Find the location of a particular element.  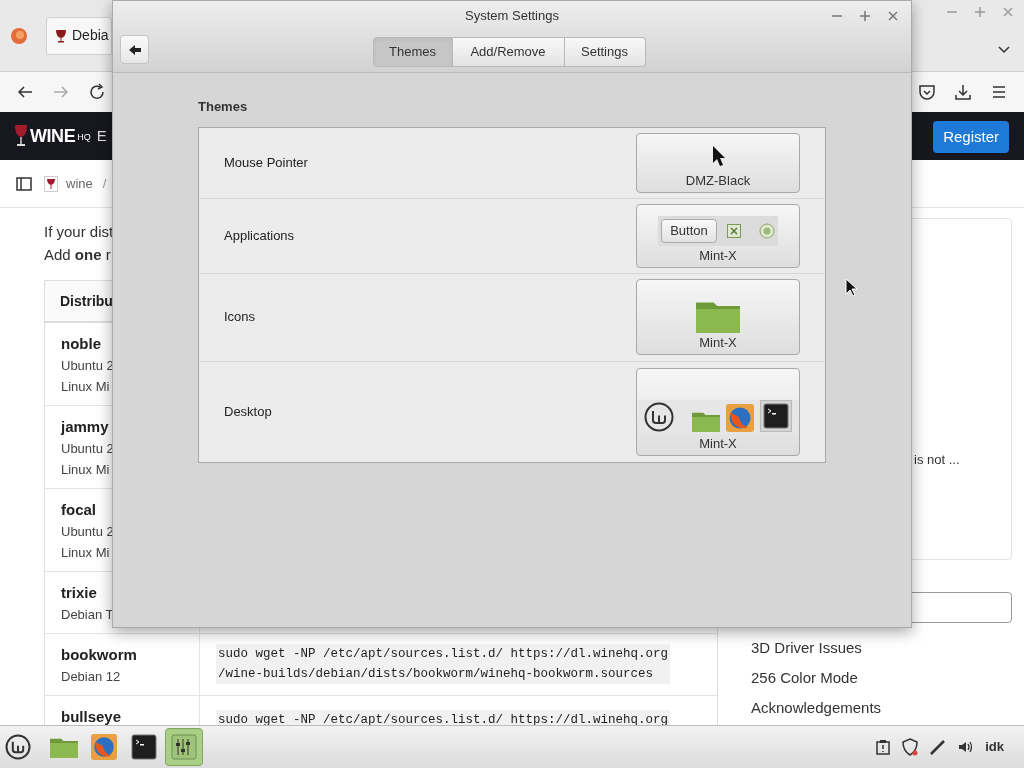

menu-icon is located at coordinates (999, 92).